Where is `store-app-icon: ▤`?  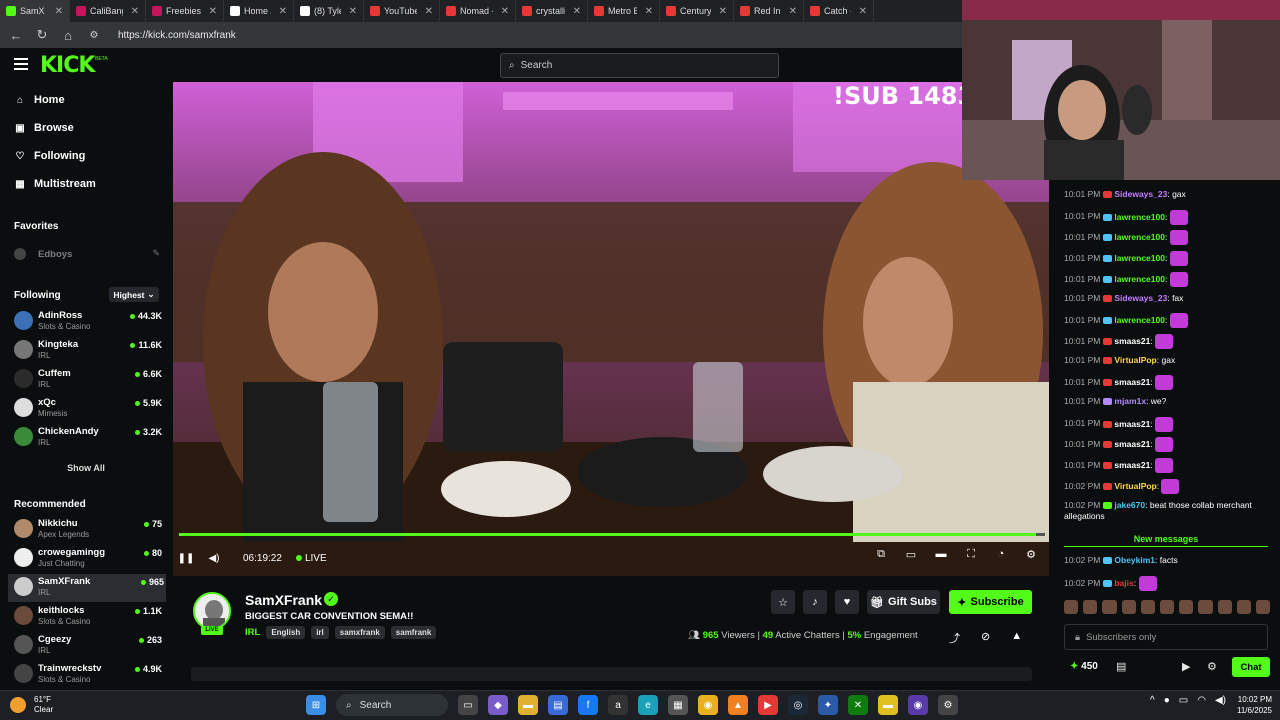
store-app-icon: ▤ is located at coordinates (558, 705).